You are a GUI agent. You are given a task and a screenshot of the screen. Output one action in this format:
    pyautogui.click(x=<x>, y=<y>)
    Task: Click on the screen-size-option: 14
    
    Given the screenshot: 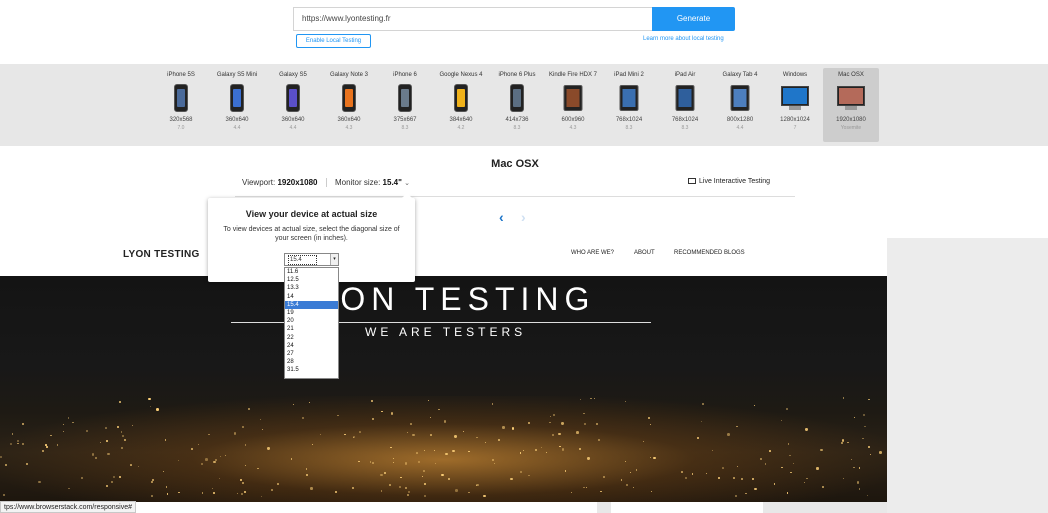 What is the action you would take?
    pyautogui.click(x=311, y=297)
    